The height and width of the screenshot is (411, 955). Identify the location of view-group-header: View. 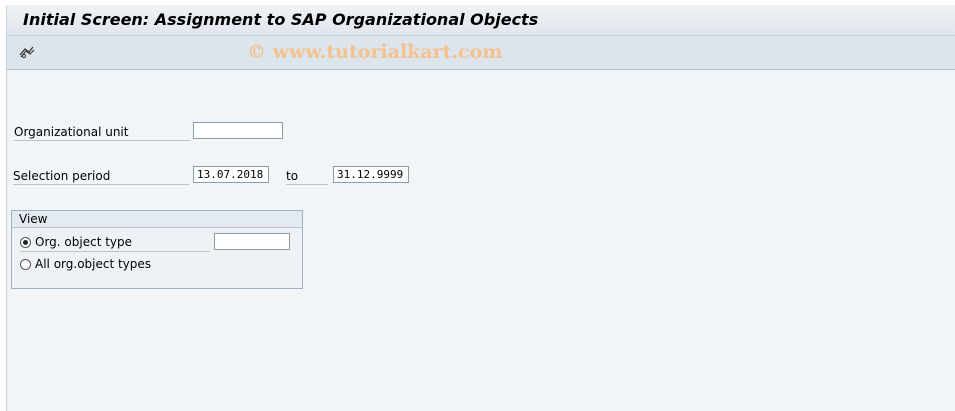
(157, 219).